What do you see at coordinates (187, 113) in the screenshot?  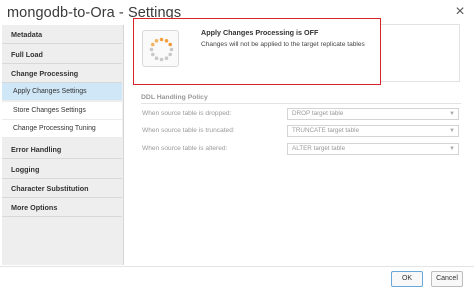 I see `ddl-dropped-label: When source table is dropped:` at bounding box center [187, 113].